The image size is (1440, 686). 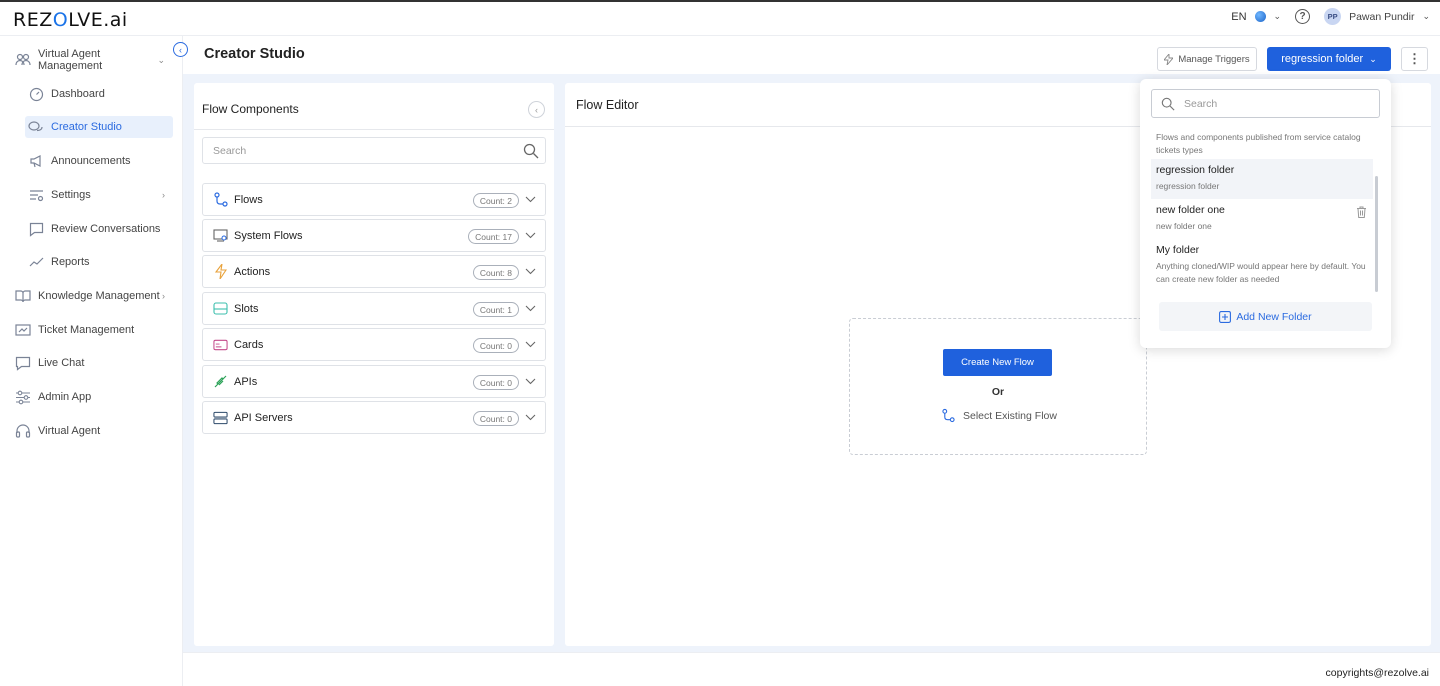 I want to click on component-row-flows: Flows Count: 2, so click(x=374, y=199).